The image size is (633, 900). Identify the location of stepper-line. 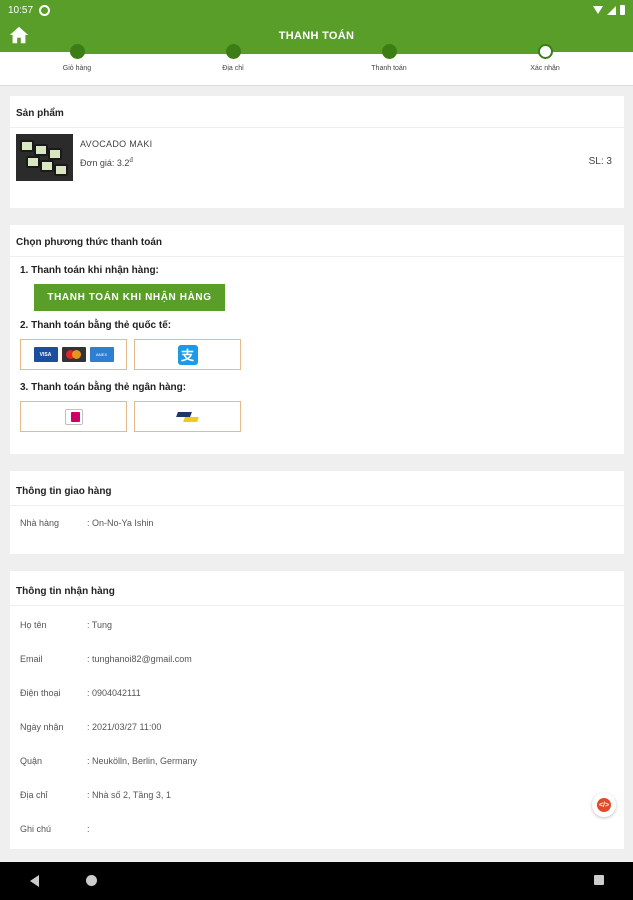
(311, 52).